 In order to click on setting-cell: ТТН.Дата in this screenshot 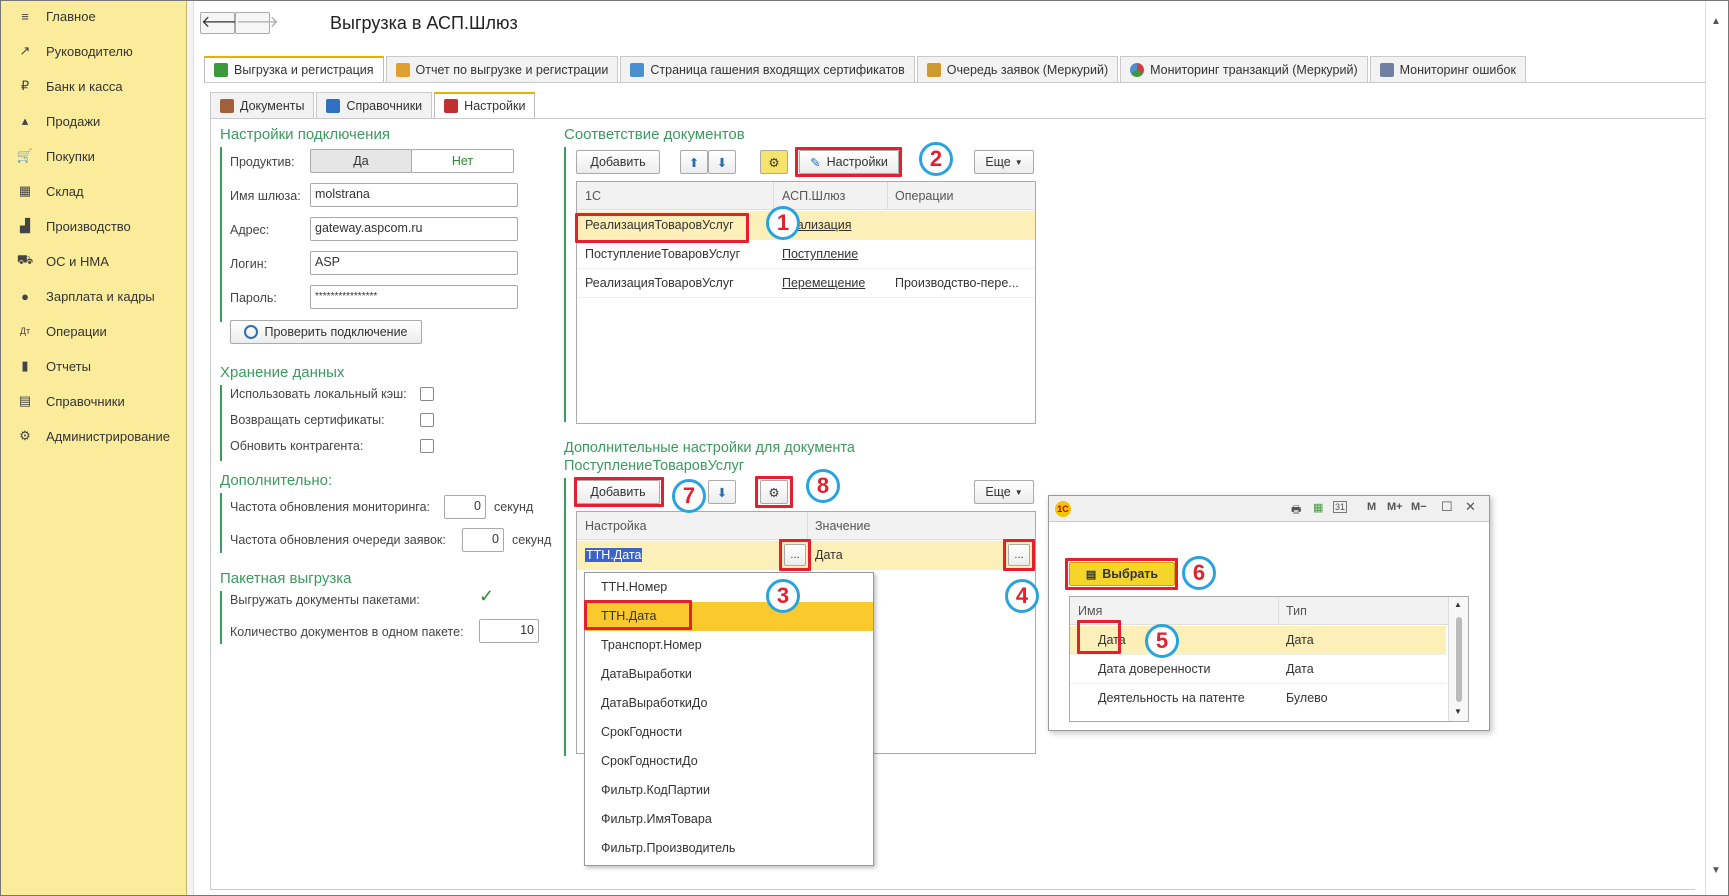, I will do `click(614, 555)`.